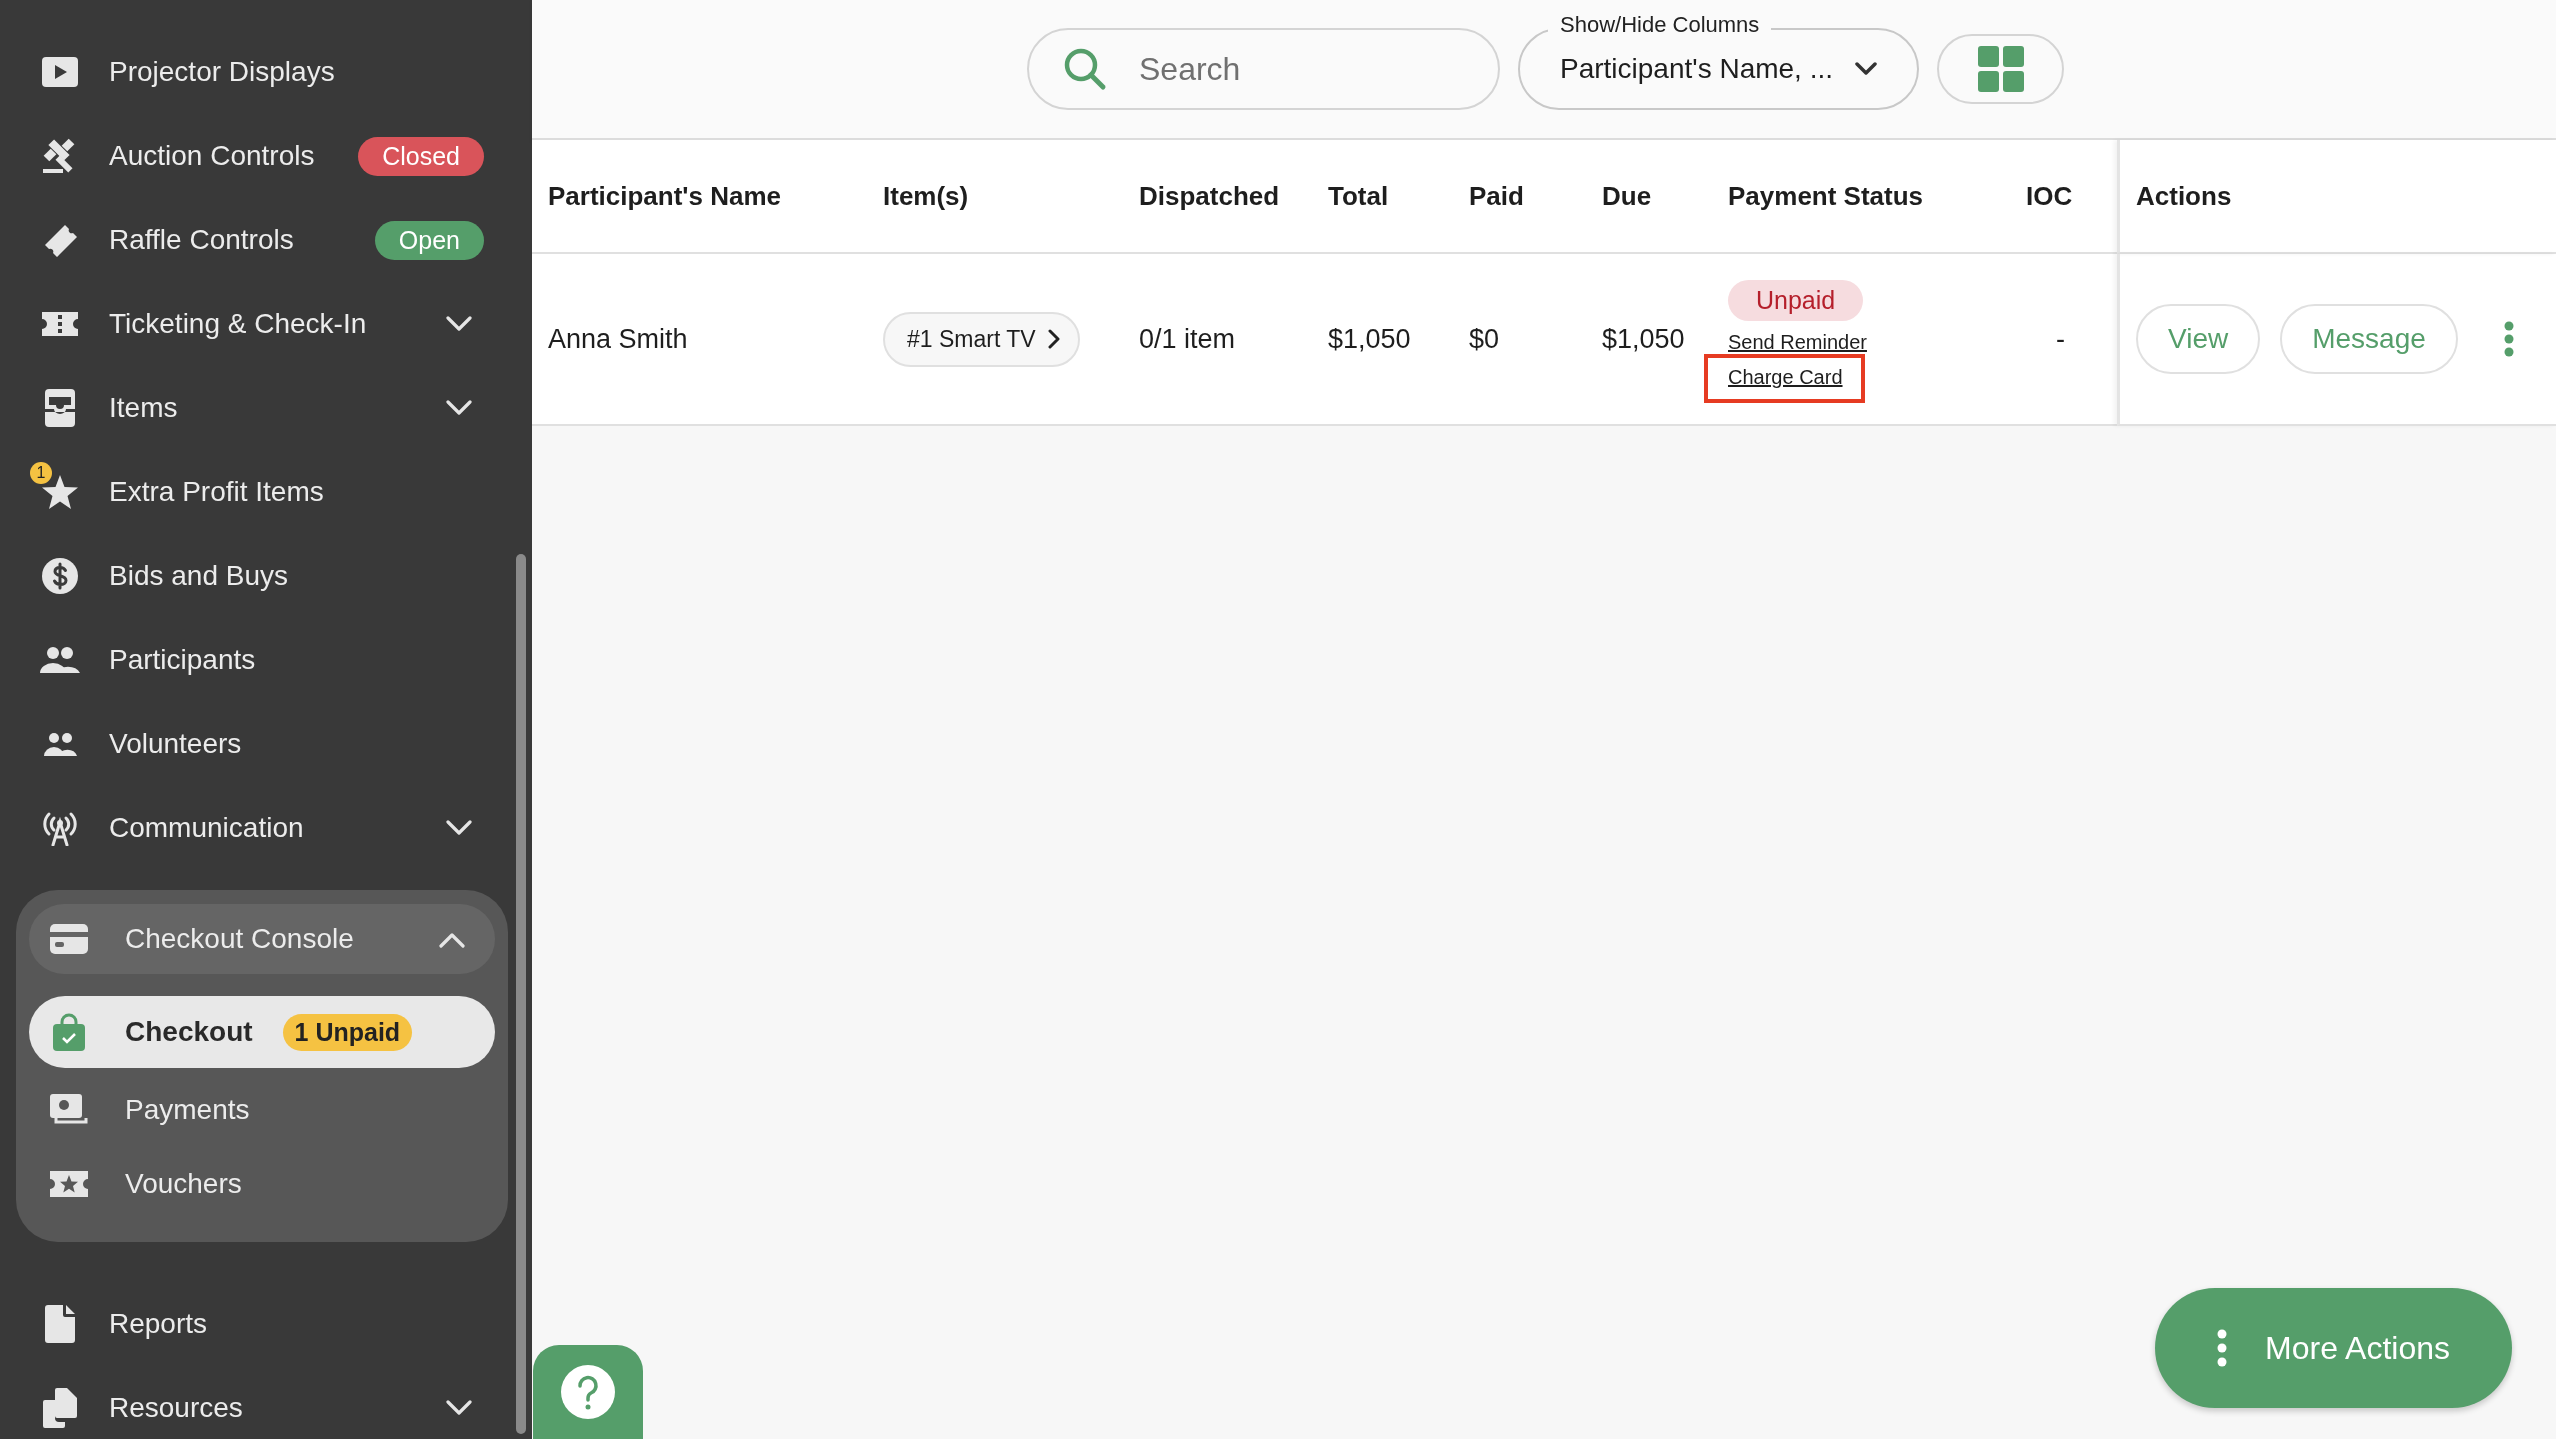 The height and width of the screenshot is (1439, 2556). Describe the element at coordinates (69, 1110) in the screenshot. I see `money-icon` at that location.